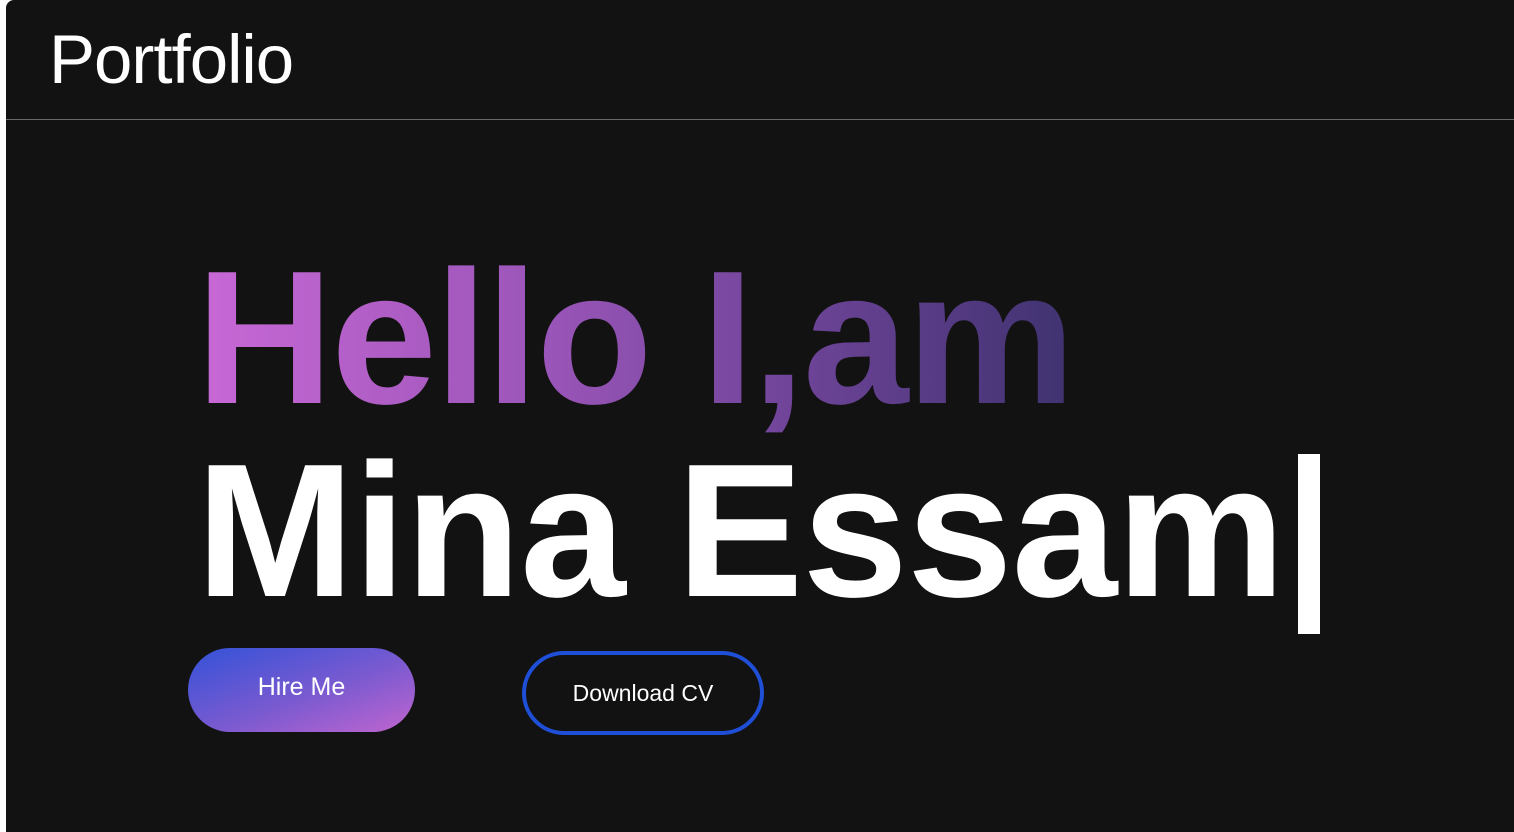 This screenshot has height=832, width=1514. I want to click on typing-cursor, so click(1309, 544).